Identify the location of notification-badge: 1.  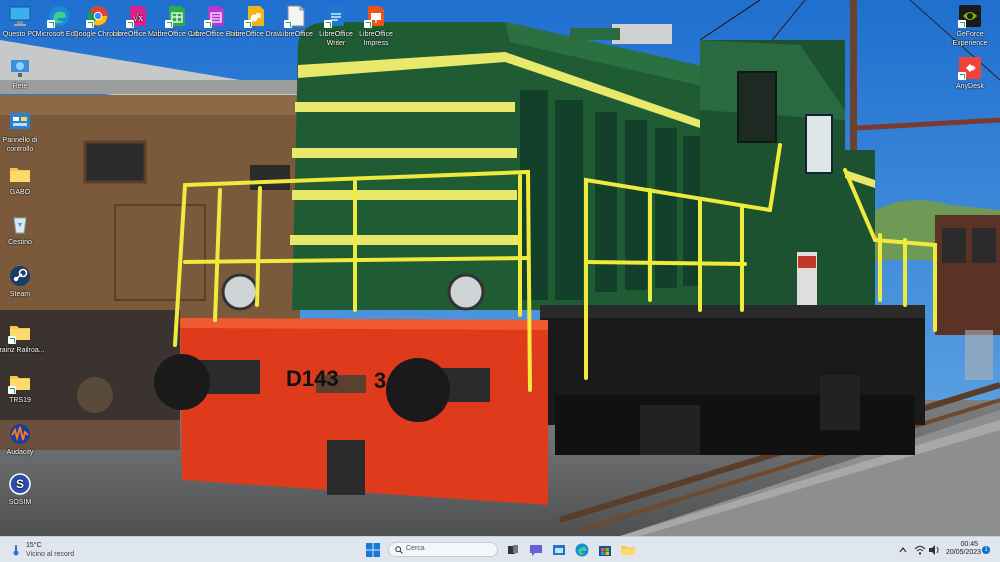
(986, 550).